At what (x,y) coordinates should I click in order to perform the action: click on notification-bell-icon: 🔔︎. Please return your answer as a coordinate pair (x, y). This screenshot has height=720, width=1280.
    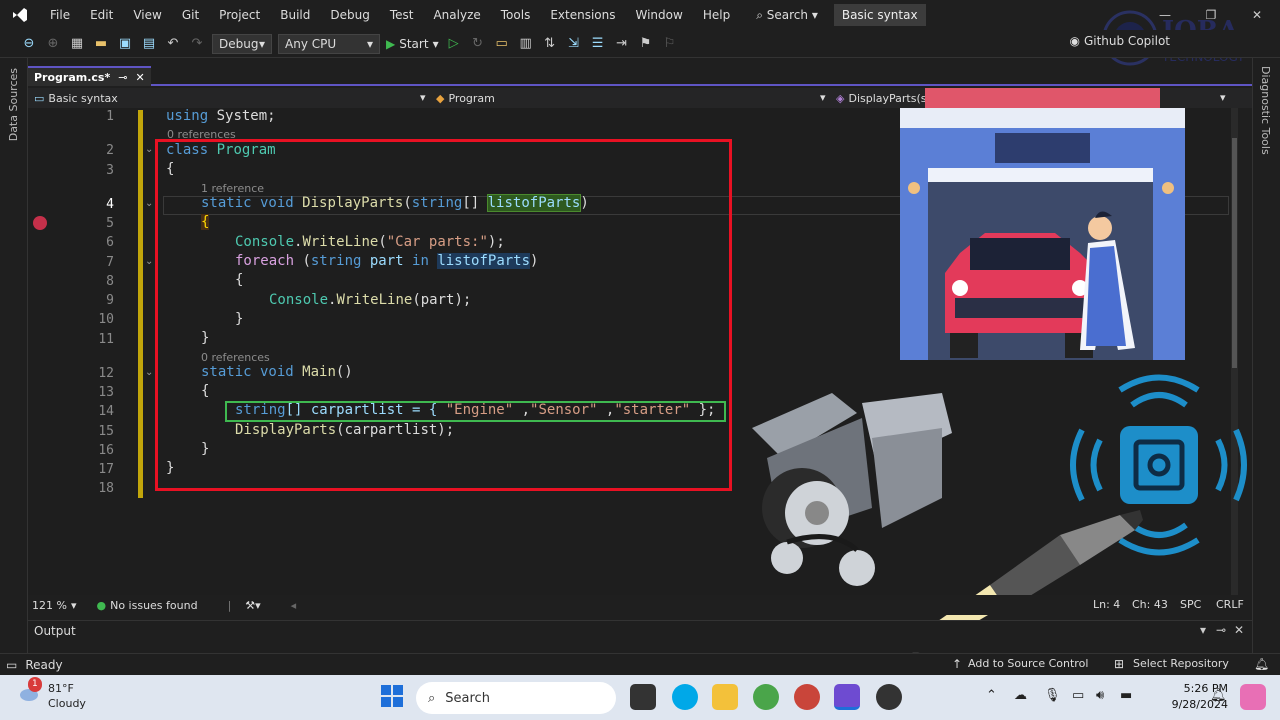
    Looking at the image, I should click on (1218, 695).